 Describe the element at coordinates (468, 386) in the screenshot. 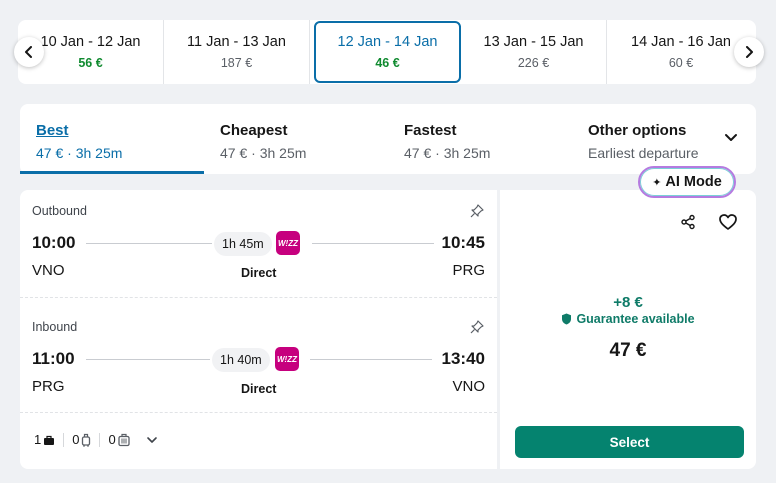

I see `arrival-airport: VNO` at that location.